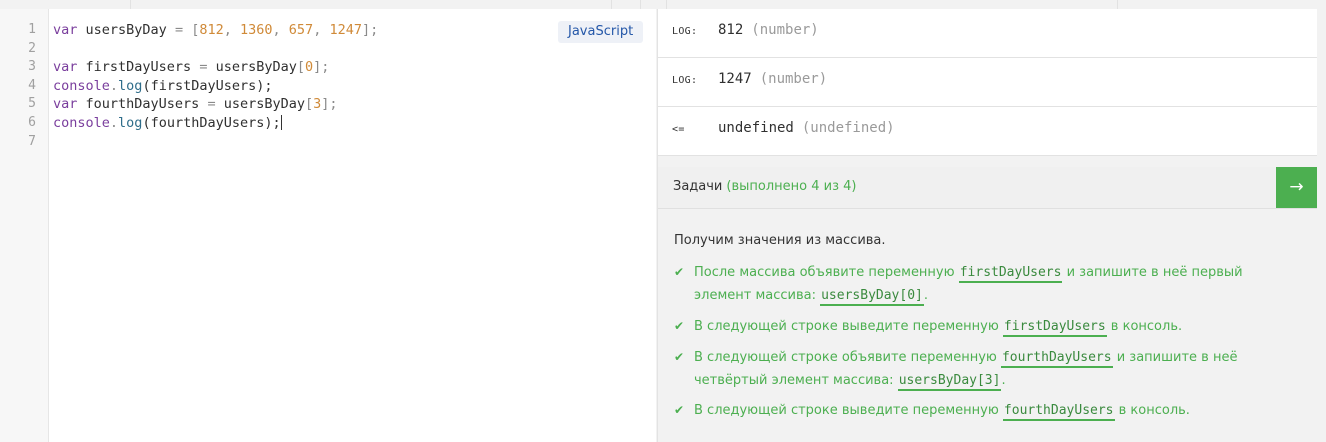  What do you see at coordinates (756, 128) in the screenshot?
I see `value-text: undefined` at bounding box center [756, 128].